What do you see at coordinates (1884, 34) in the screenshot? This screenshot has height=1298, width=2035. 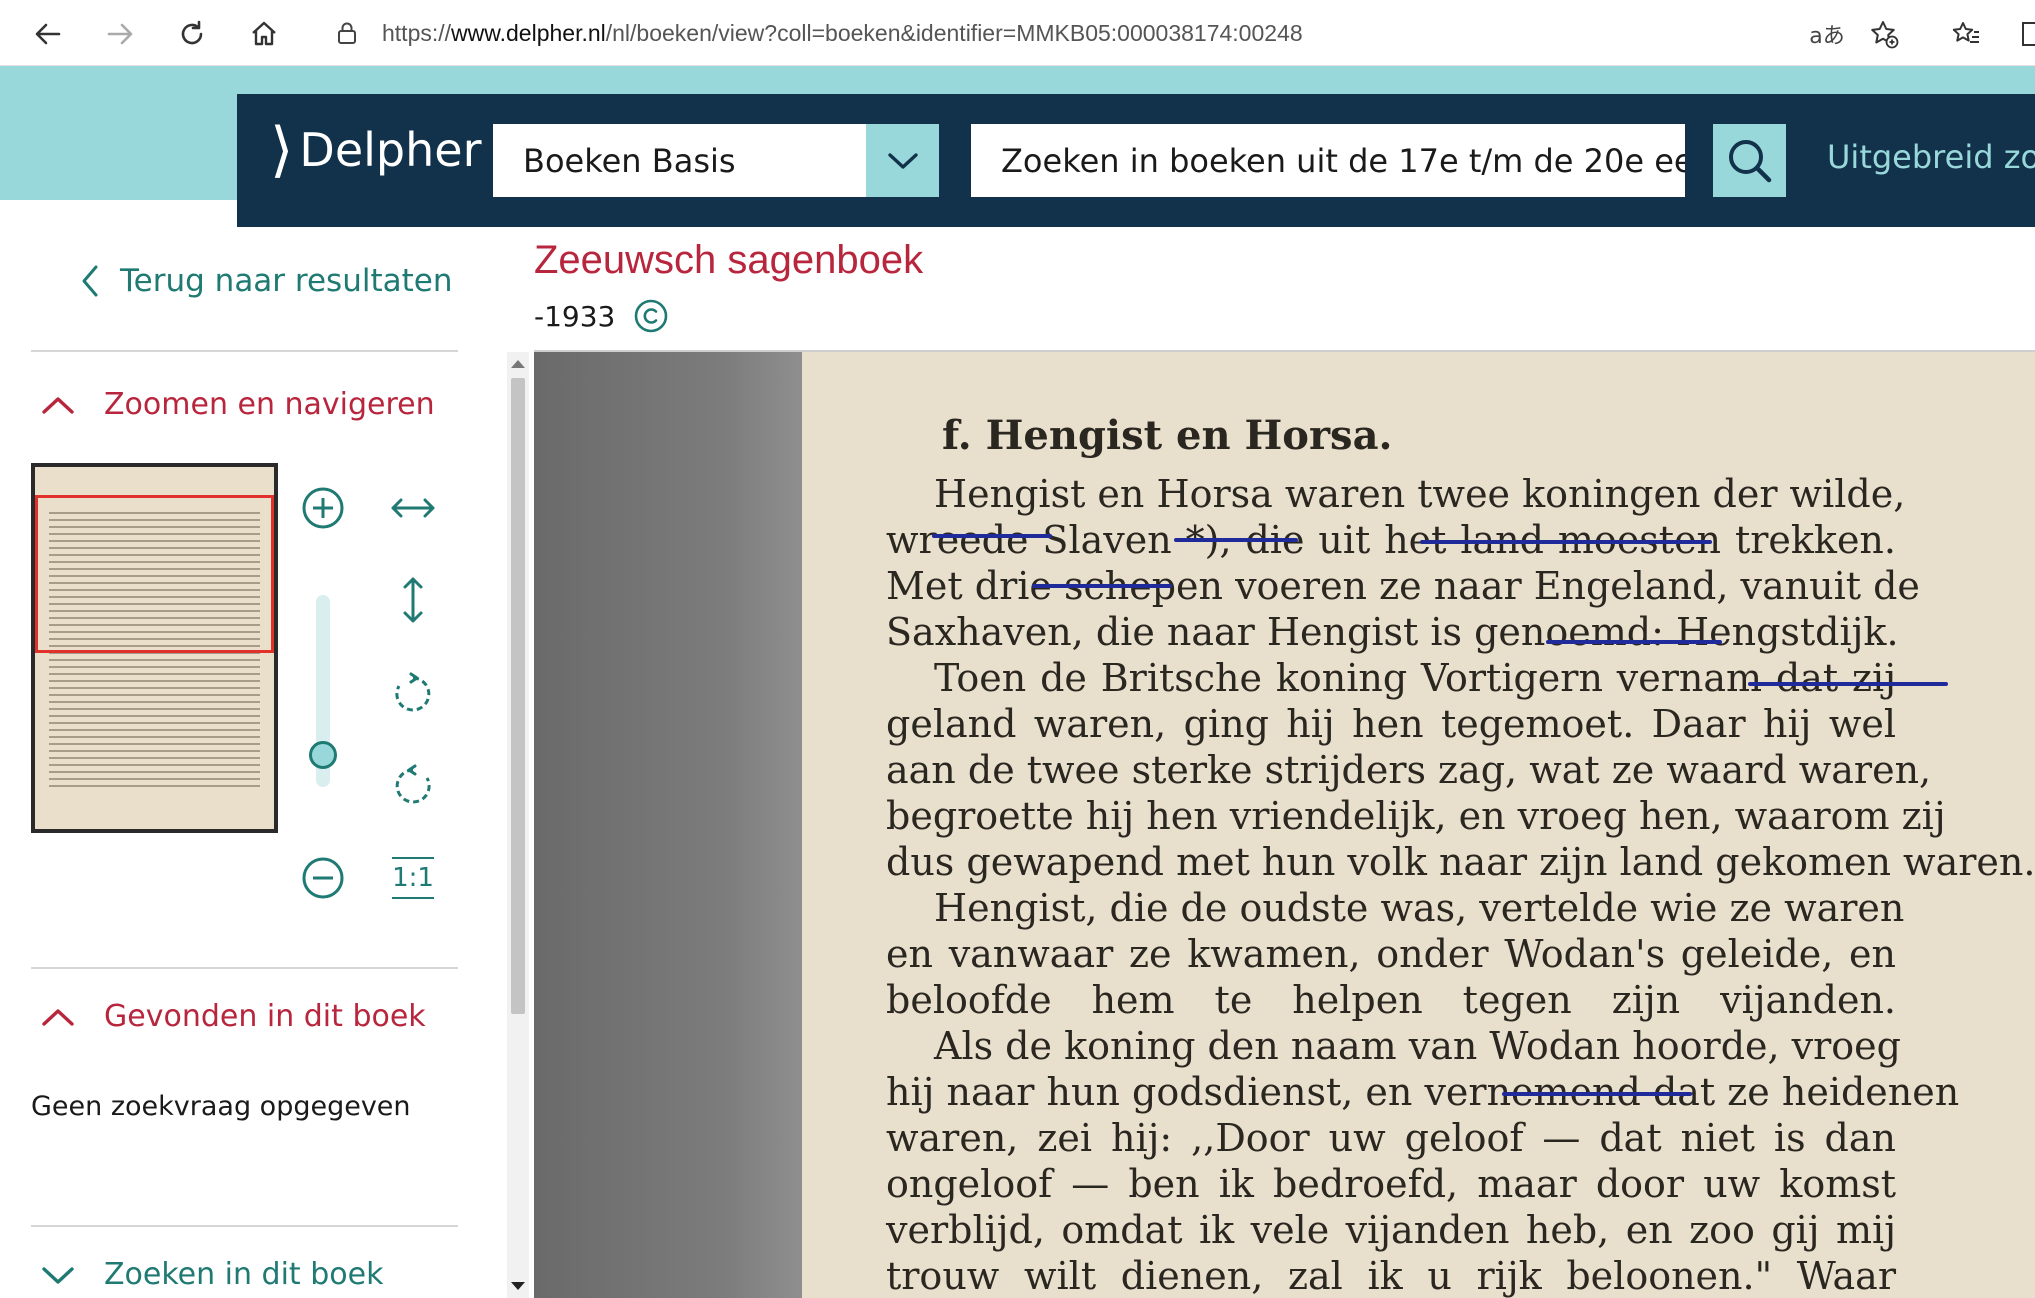 I see `add-favorite-icon` at bounding box center [1884, 34].